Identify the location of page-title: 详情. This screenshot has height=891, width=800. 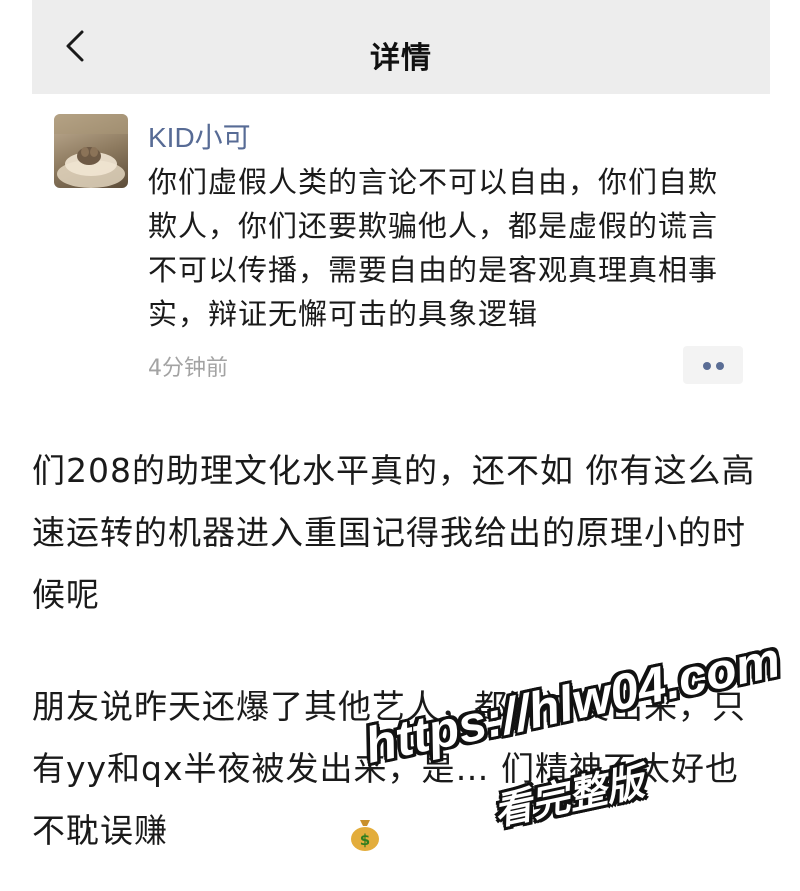
(401, 58).